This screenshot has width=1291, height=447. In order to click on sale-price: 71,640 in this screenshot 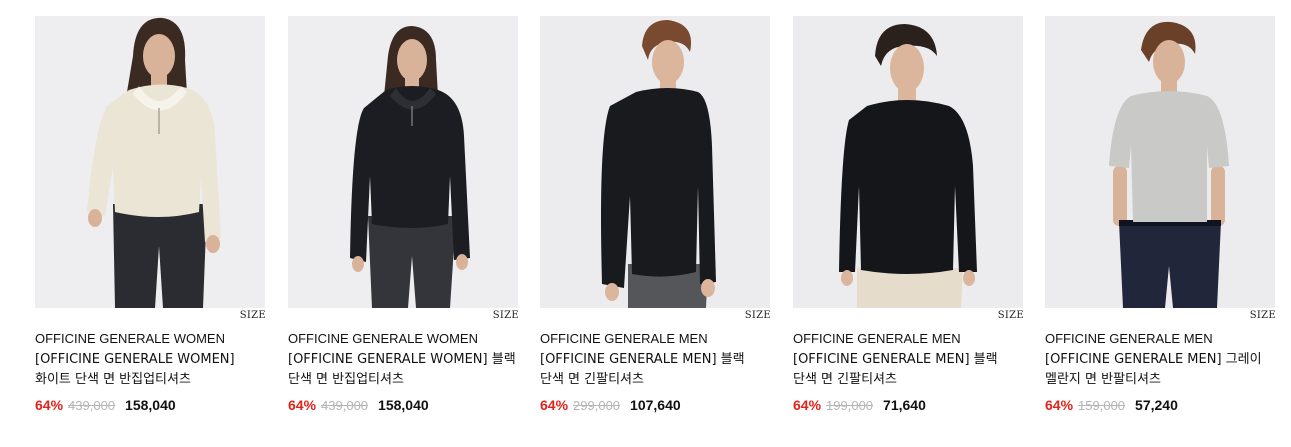, I will do `click(904, 405)`.